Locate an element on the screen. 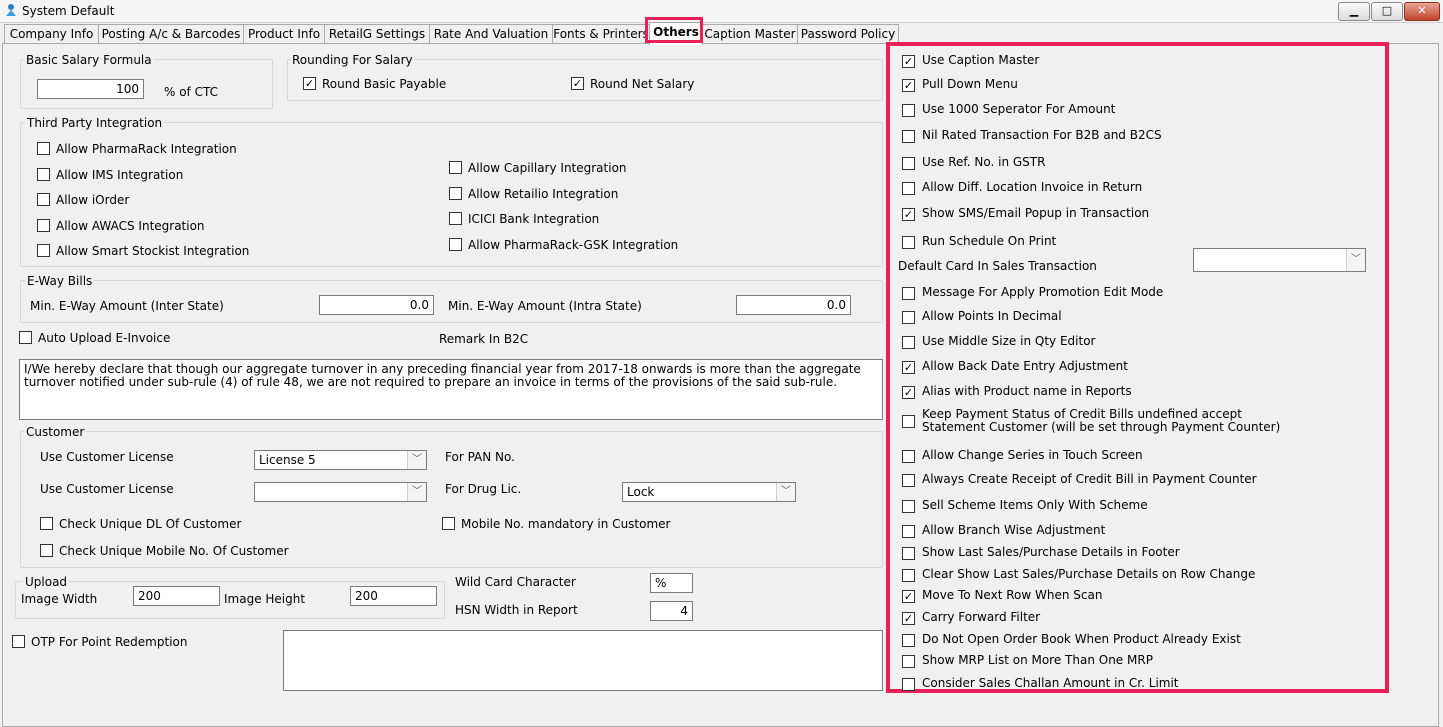 The height and width of the screenshot is (727, 1443). option-row: ✓ Alias with Product name in Reports is located at coordinates (1017, 392).